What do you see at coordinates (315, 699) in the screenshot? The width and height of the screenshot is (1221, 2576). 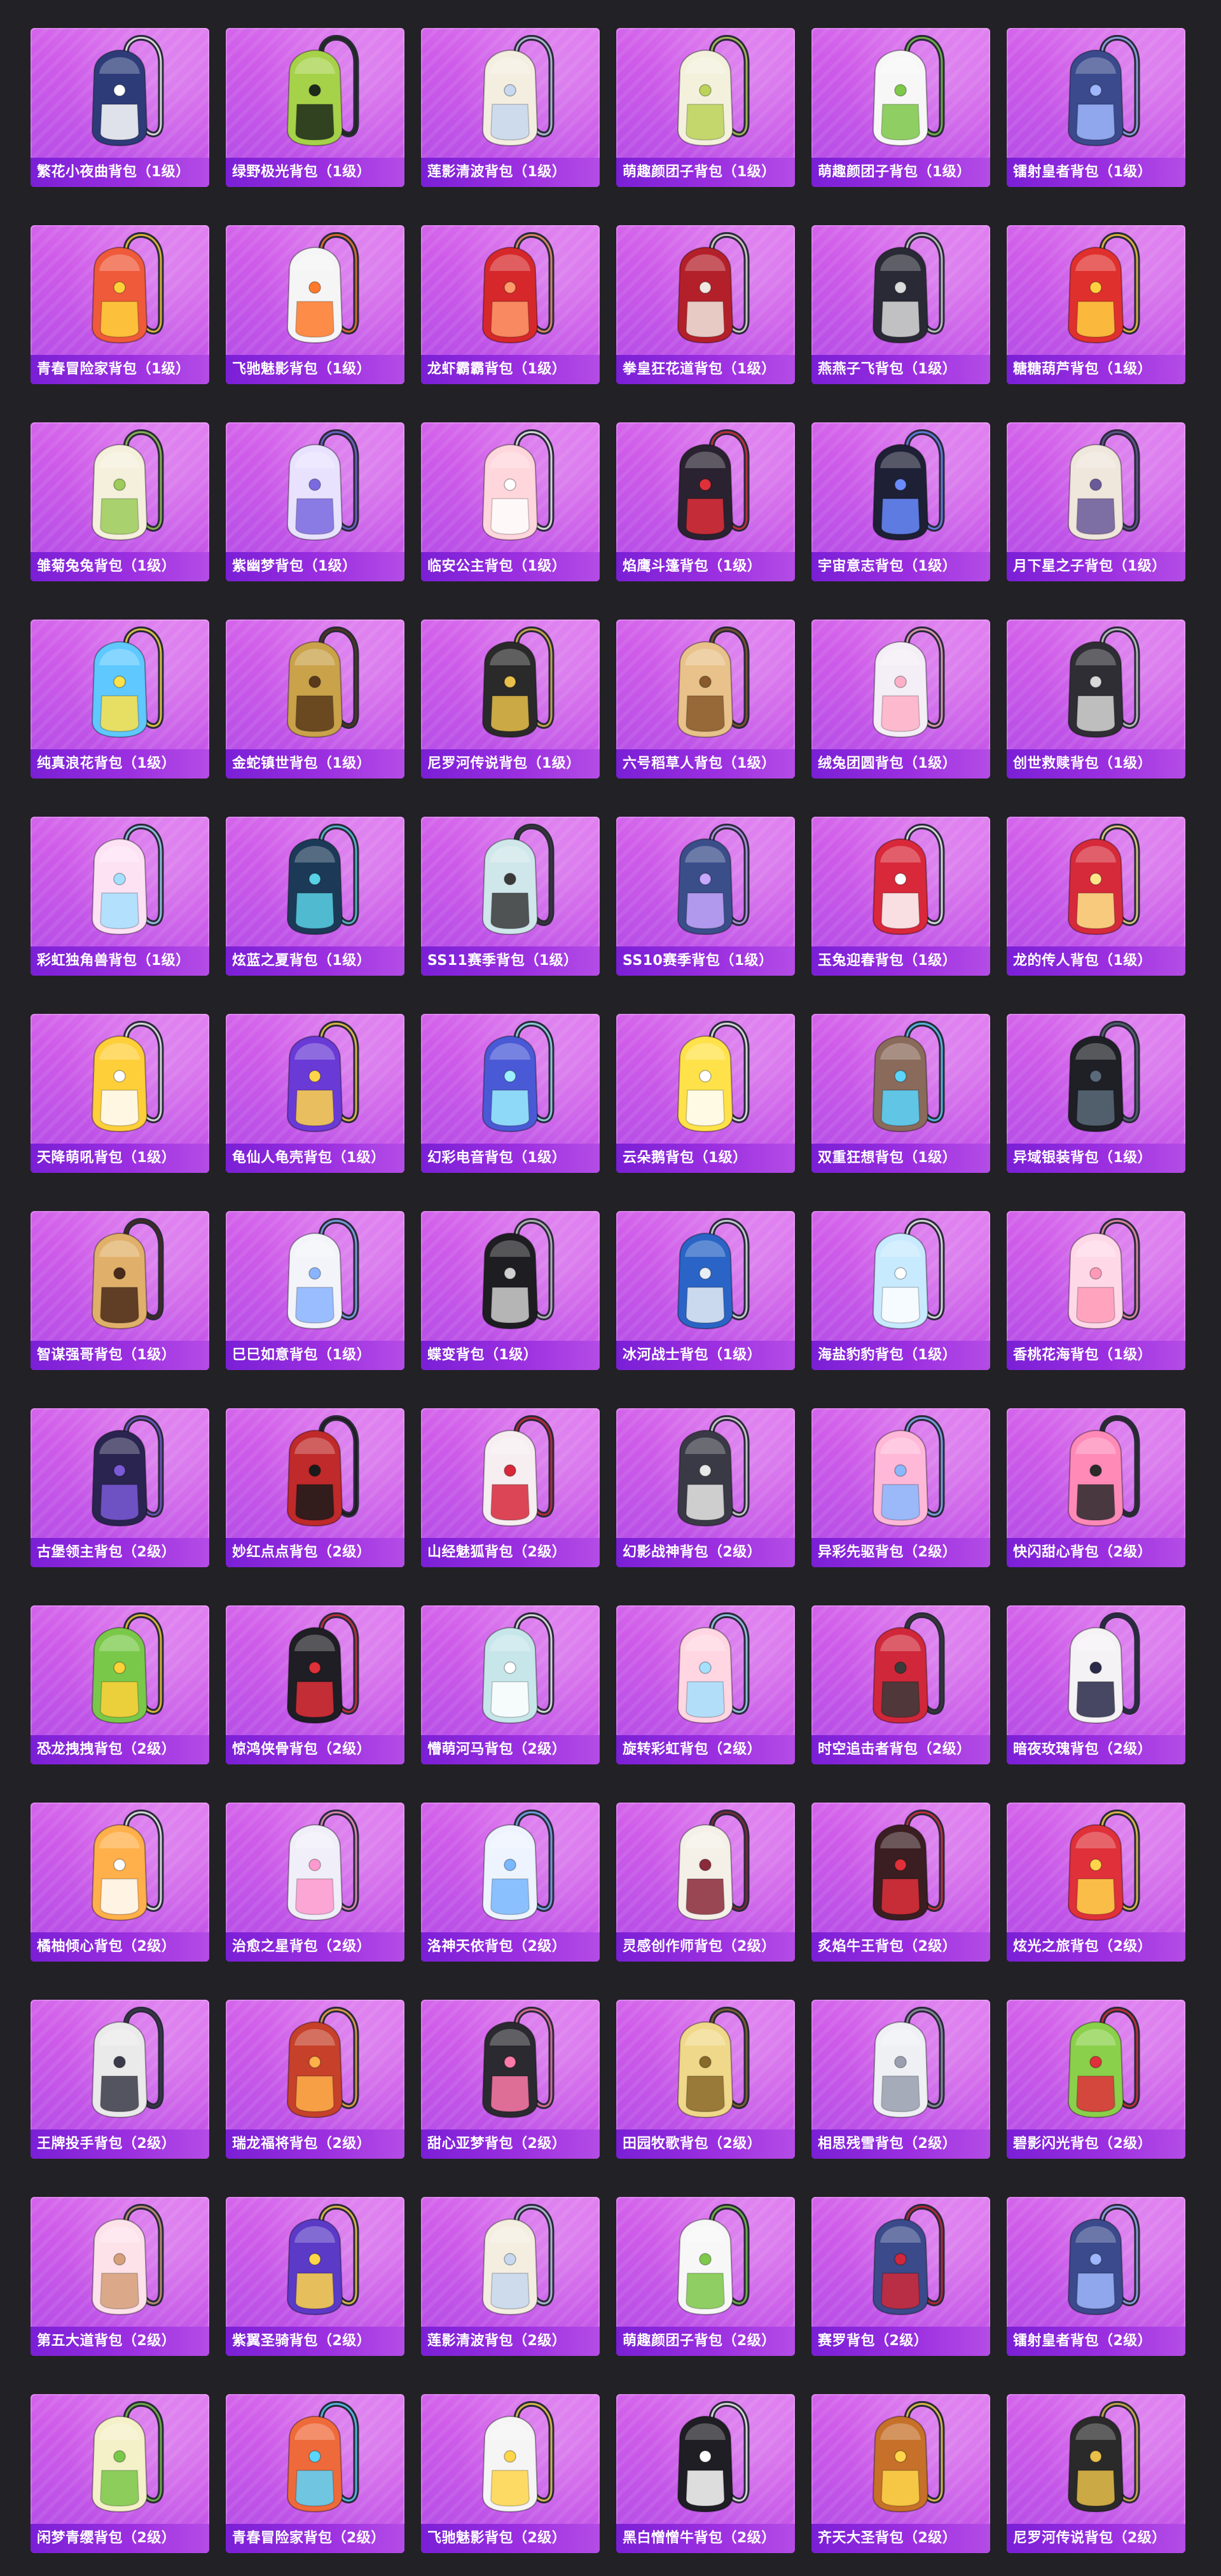 I see `backpack-card: 金蛇镇世背包（1级）` at bounding box center [315, 699].